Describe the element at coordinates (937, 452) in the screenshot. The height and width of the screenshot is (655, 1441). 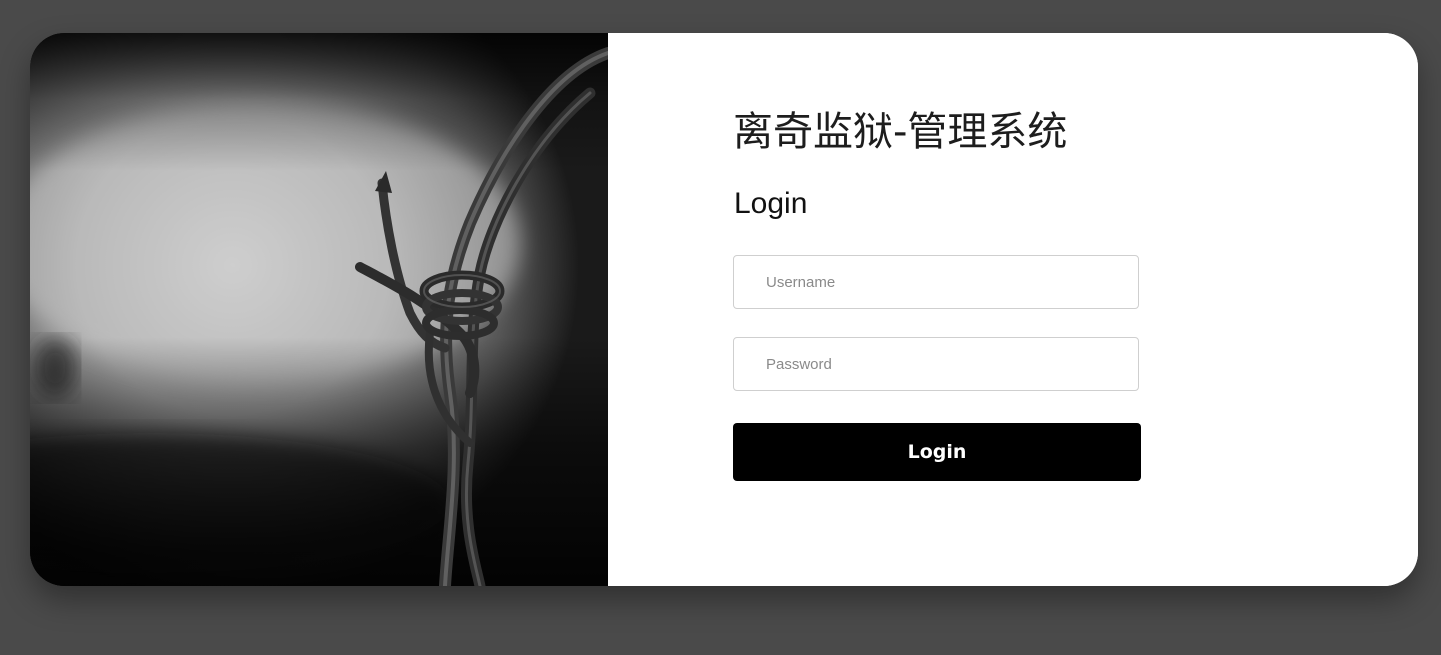
I see `login-button: Login` at that location.